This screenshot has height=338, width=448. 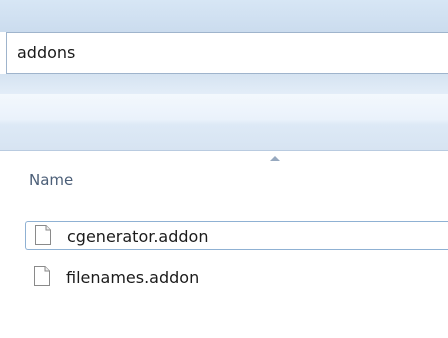 What do you see at coordinates (227, 53) in the screenshot?
I see `address-bar: addons` at bounding box center [227, 53].